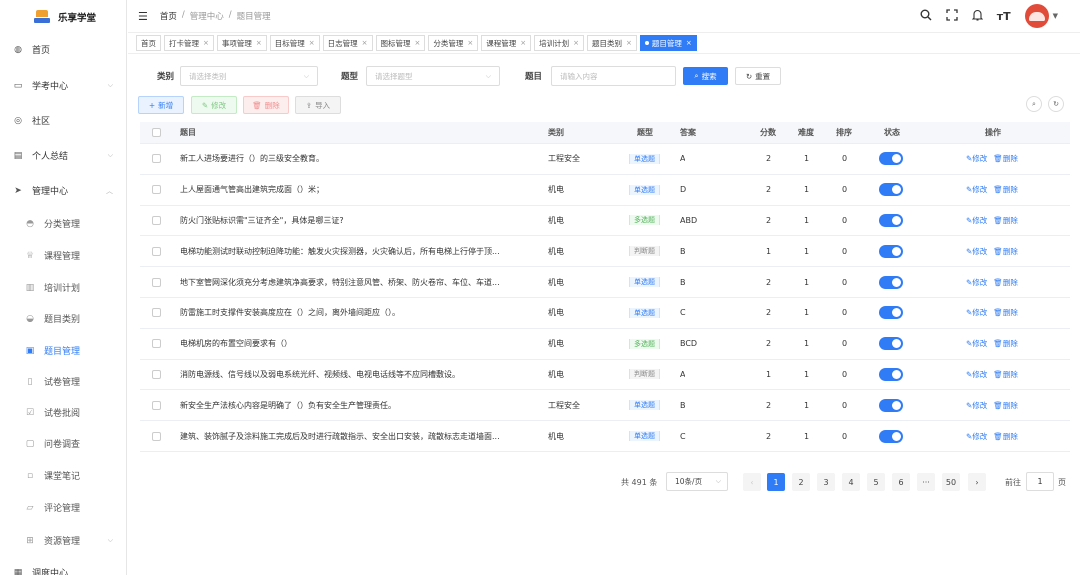 The height and width of the screenshot is (575, 1080). Describe the element at coordinates (214, 105) in the screenshot. I see `edit-button: ✎ 修改` at that location.